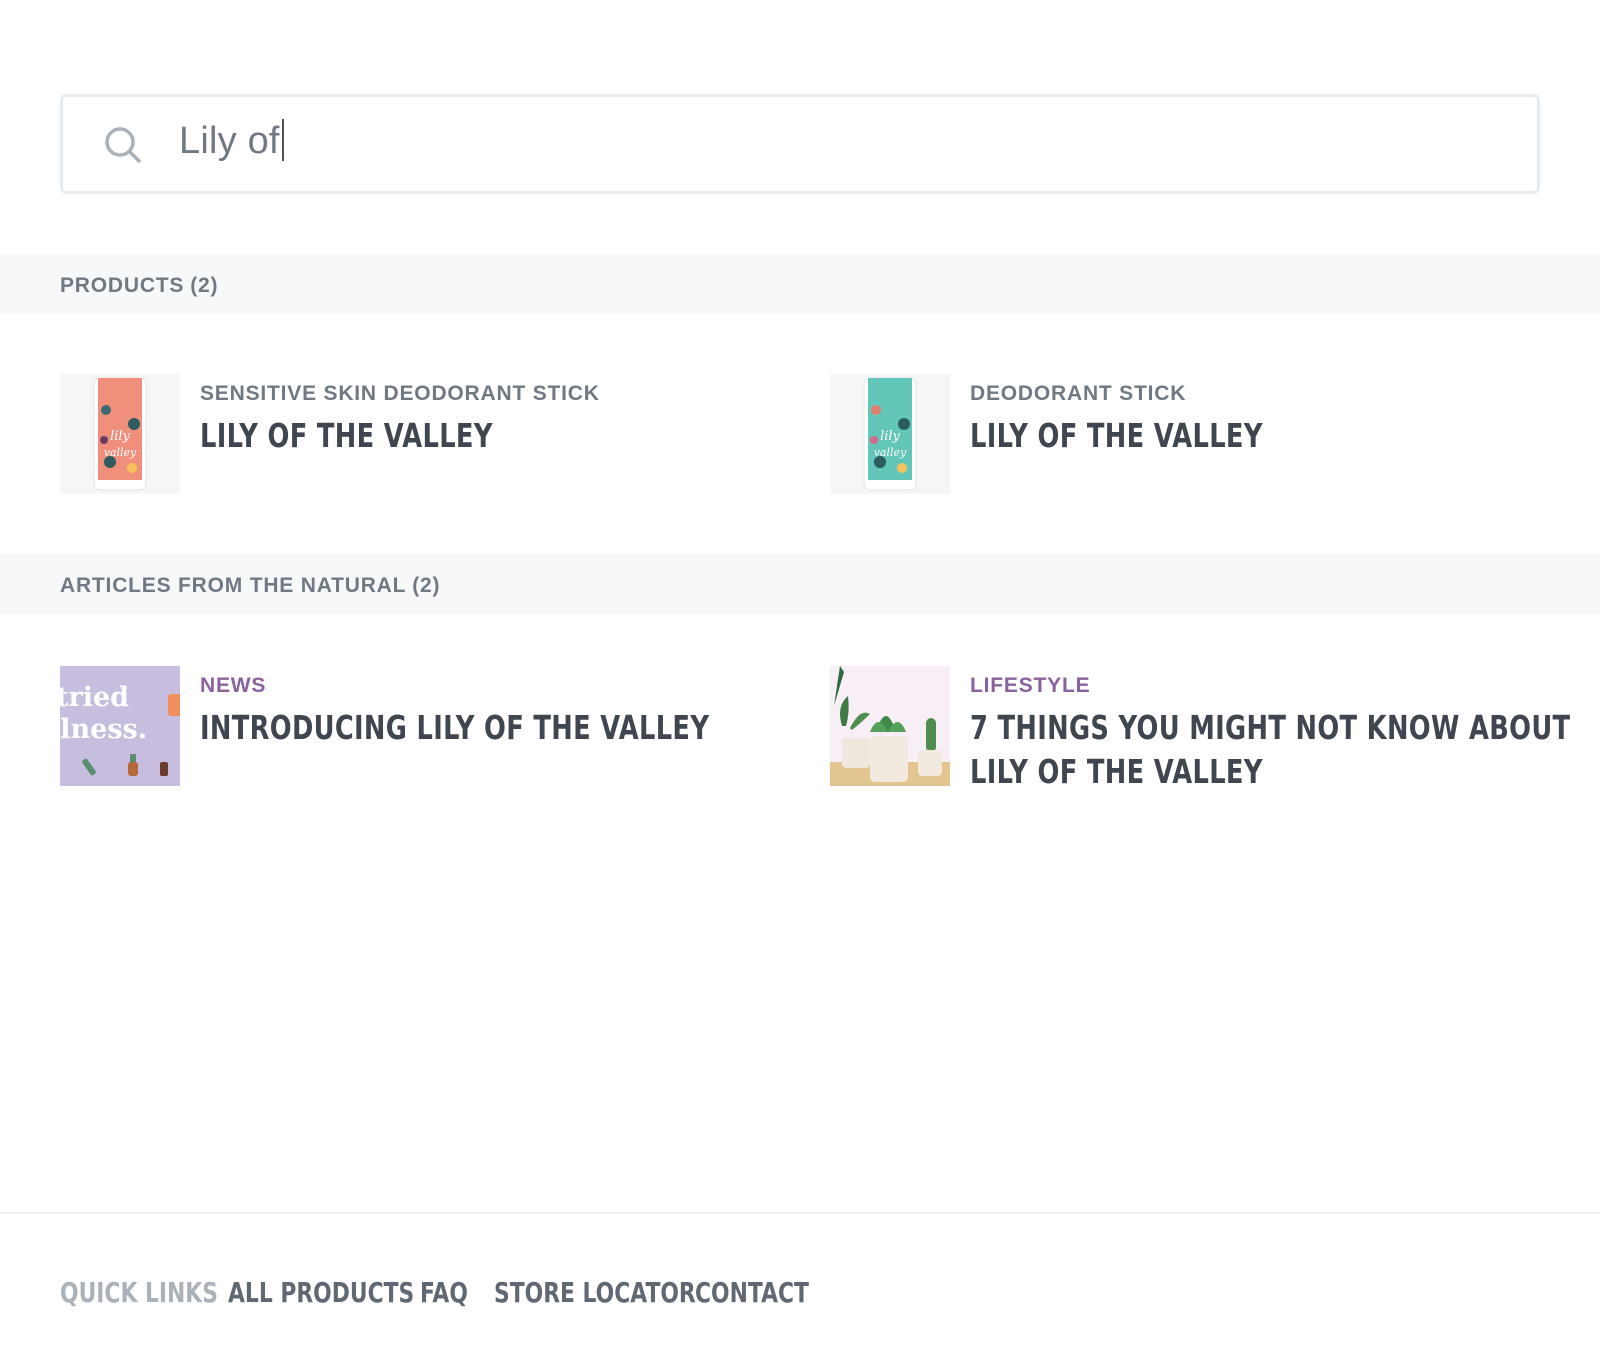  I want to click on text-caret, so click(282, 140).